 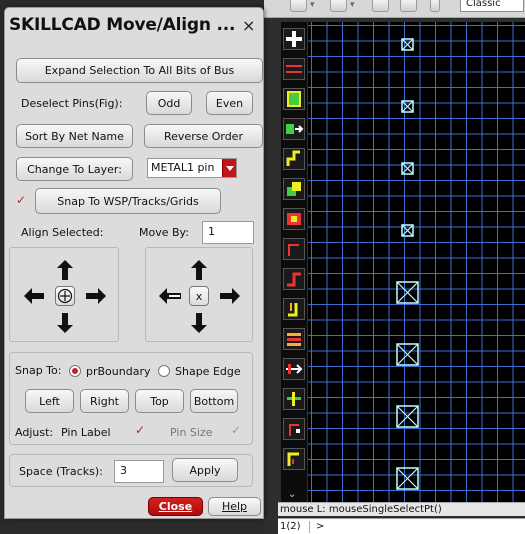 I want to click on right-button: Right, so click(x=104, y=401).